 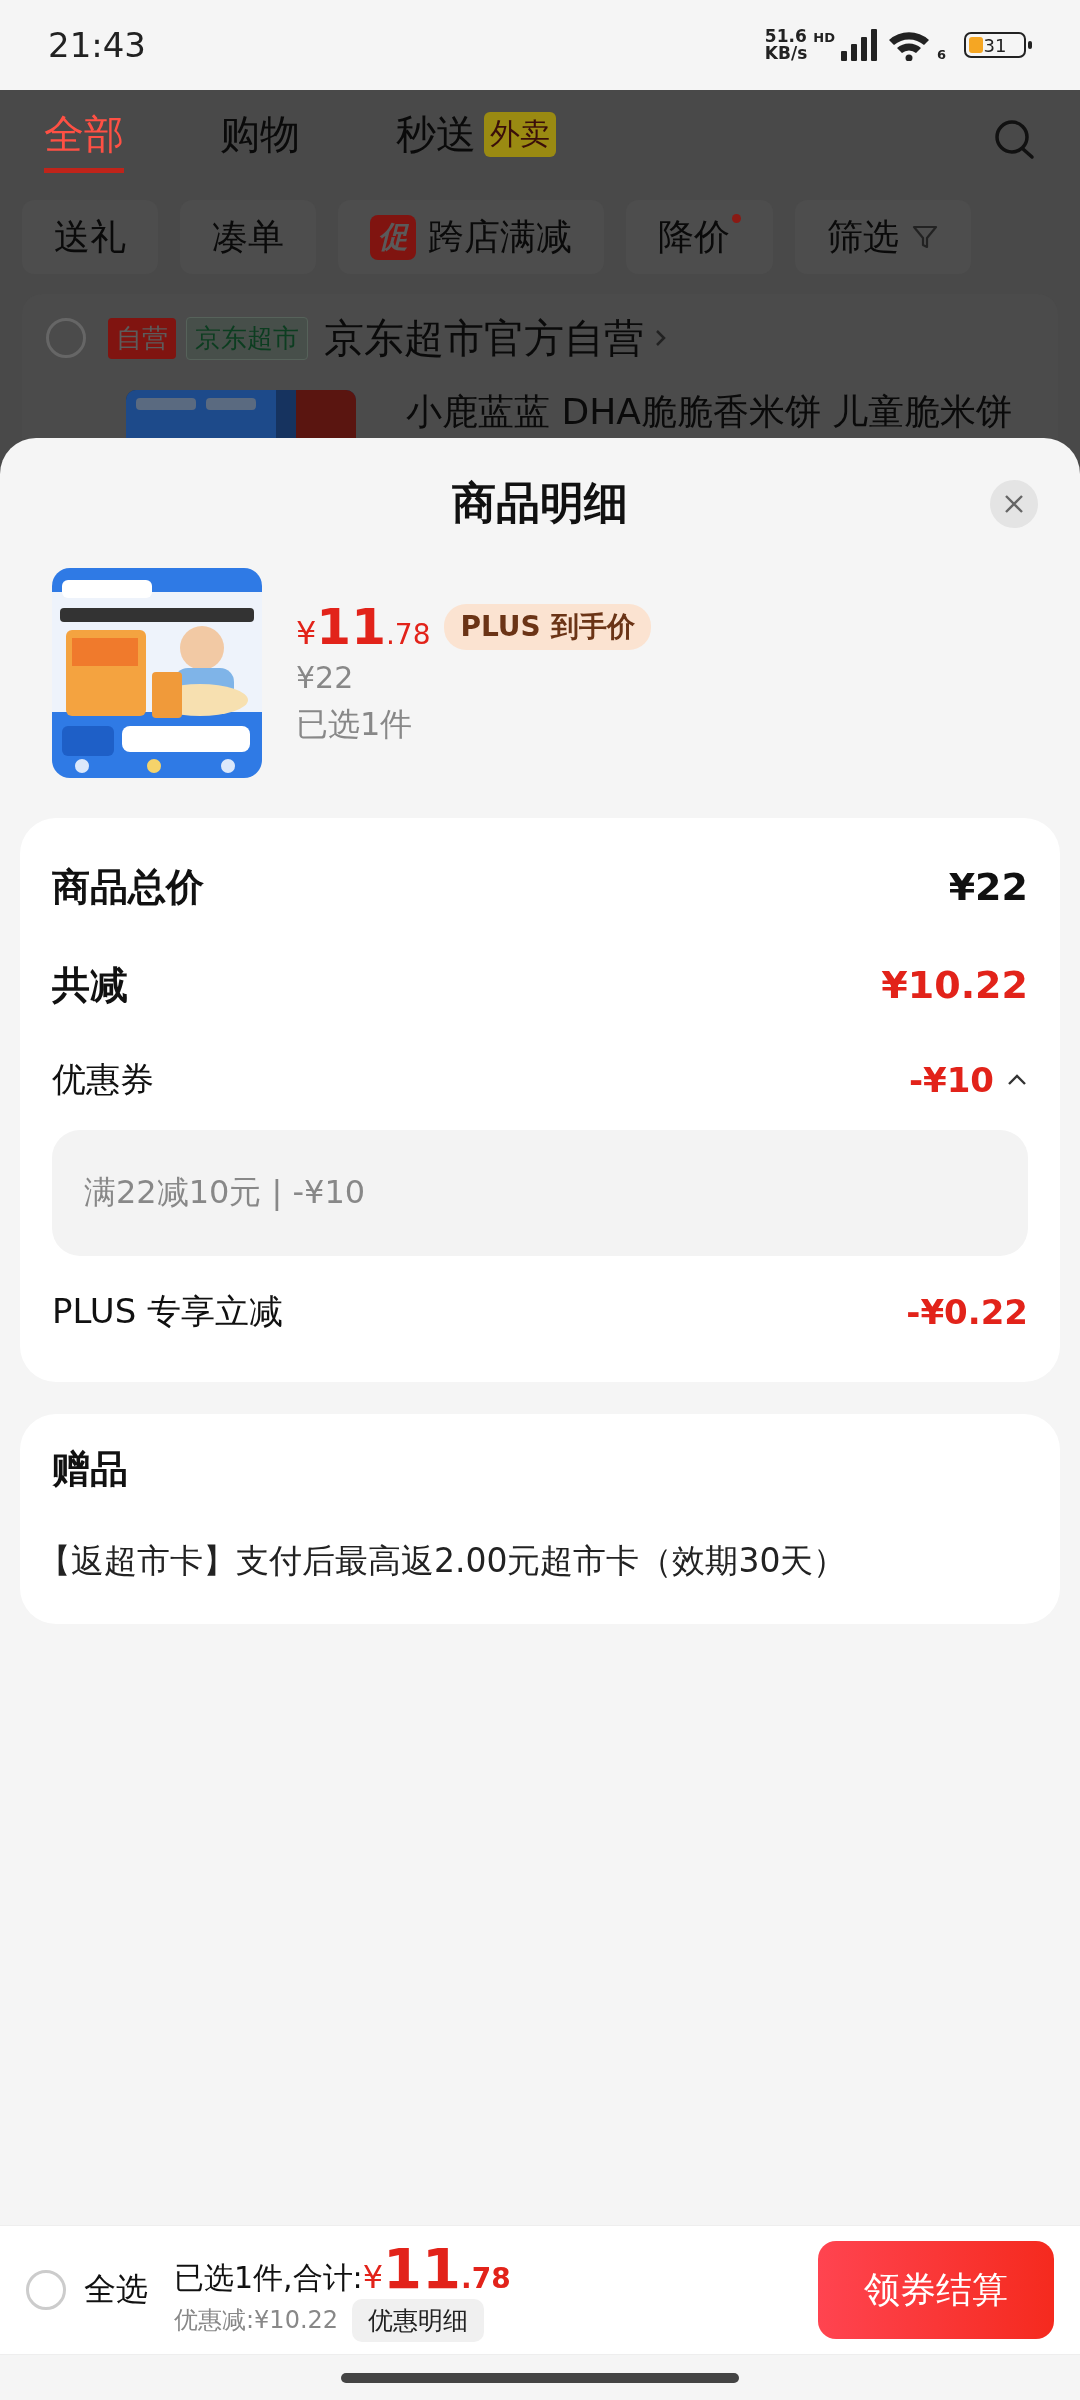 What do you see at coordinates (951, 1080) in the screenshot?
I see `row-value: -¥10` at bounding box center [951, 1080].